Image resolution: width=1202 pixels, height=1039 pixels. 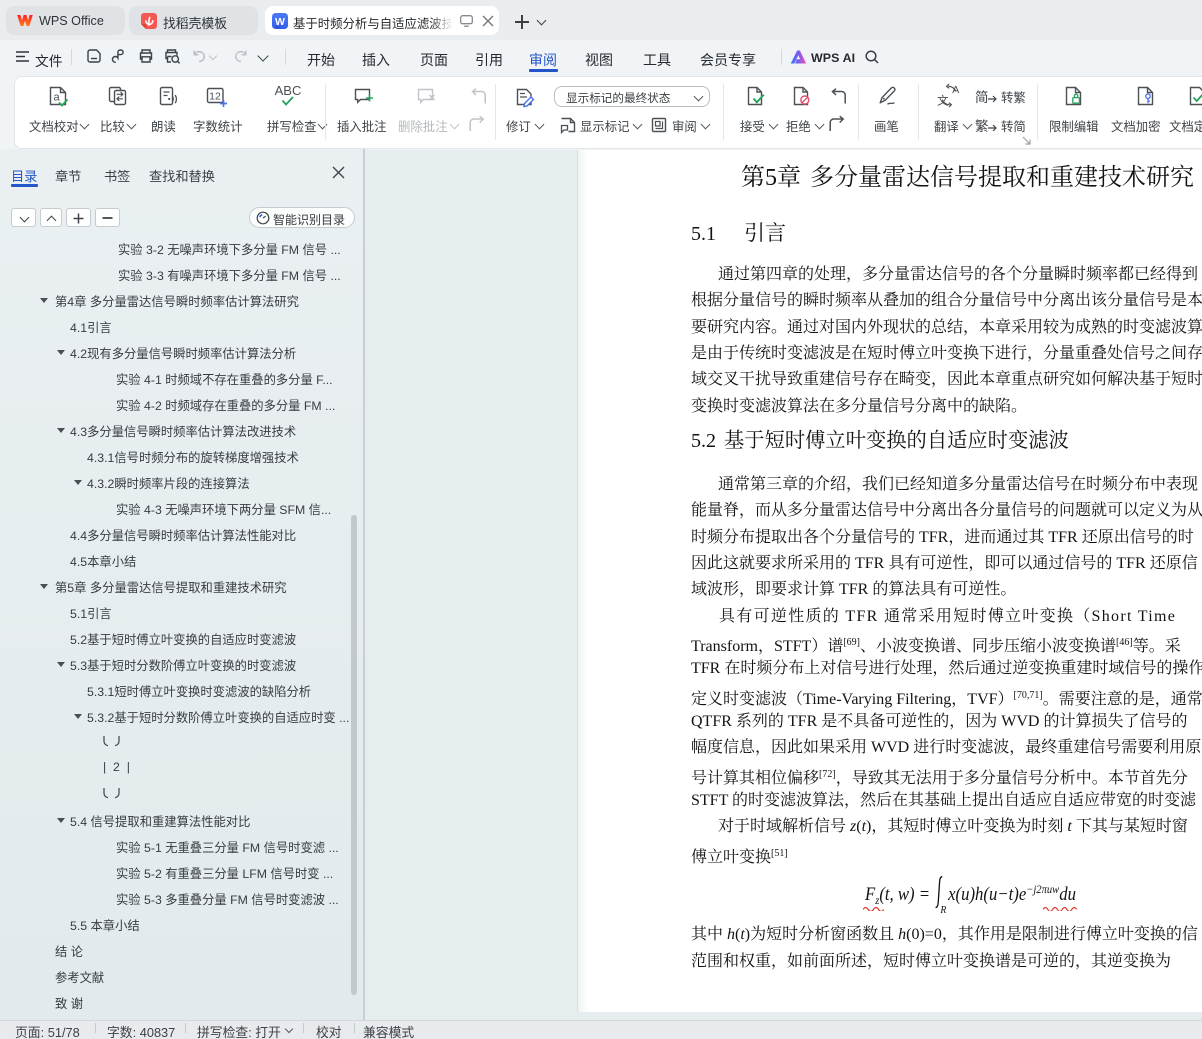 What do you see at coordinates (215, 97) in the screenshot?
I see `svg-text: 12` at bounding box center [215, 97].